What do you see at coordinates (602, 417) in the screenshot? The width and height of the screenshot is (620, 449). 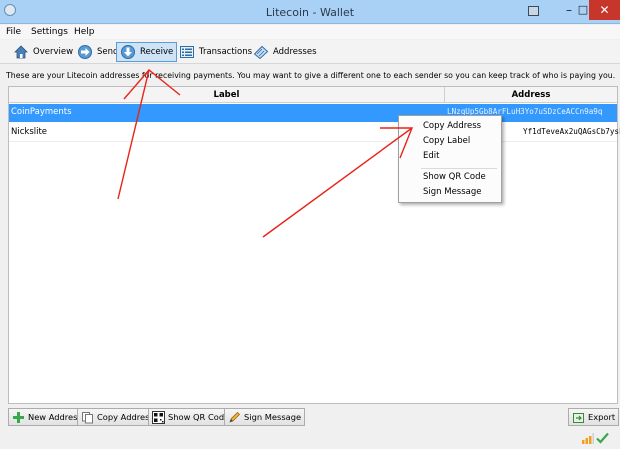 I see `export-label: Export` at bounding box center [602, 417].